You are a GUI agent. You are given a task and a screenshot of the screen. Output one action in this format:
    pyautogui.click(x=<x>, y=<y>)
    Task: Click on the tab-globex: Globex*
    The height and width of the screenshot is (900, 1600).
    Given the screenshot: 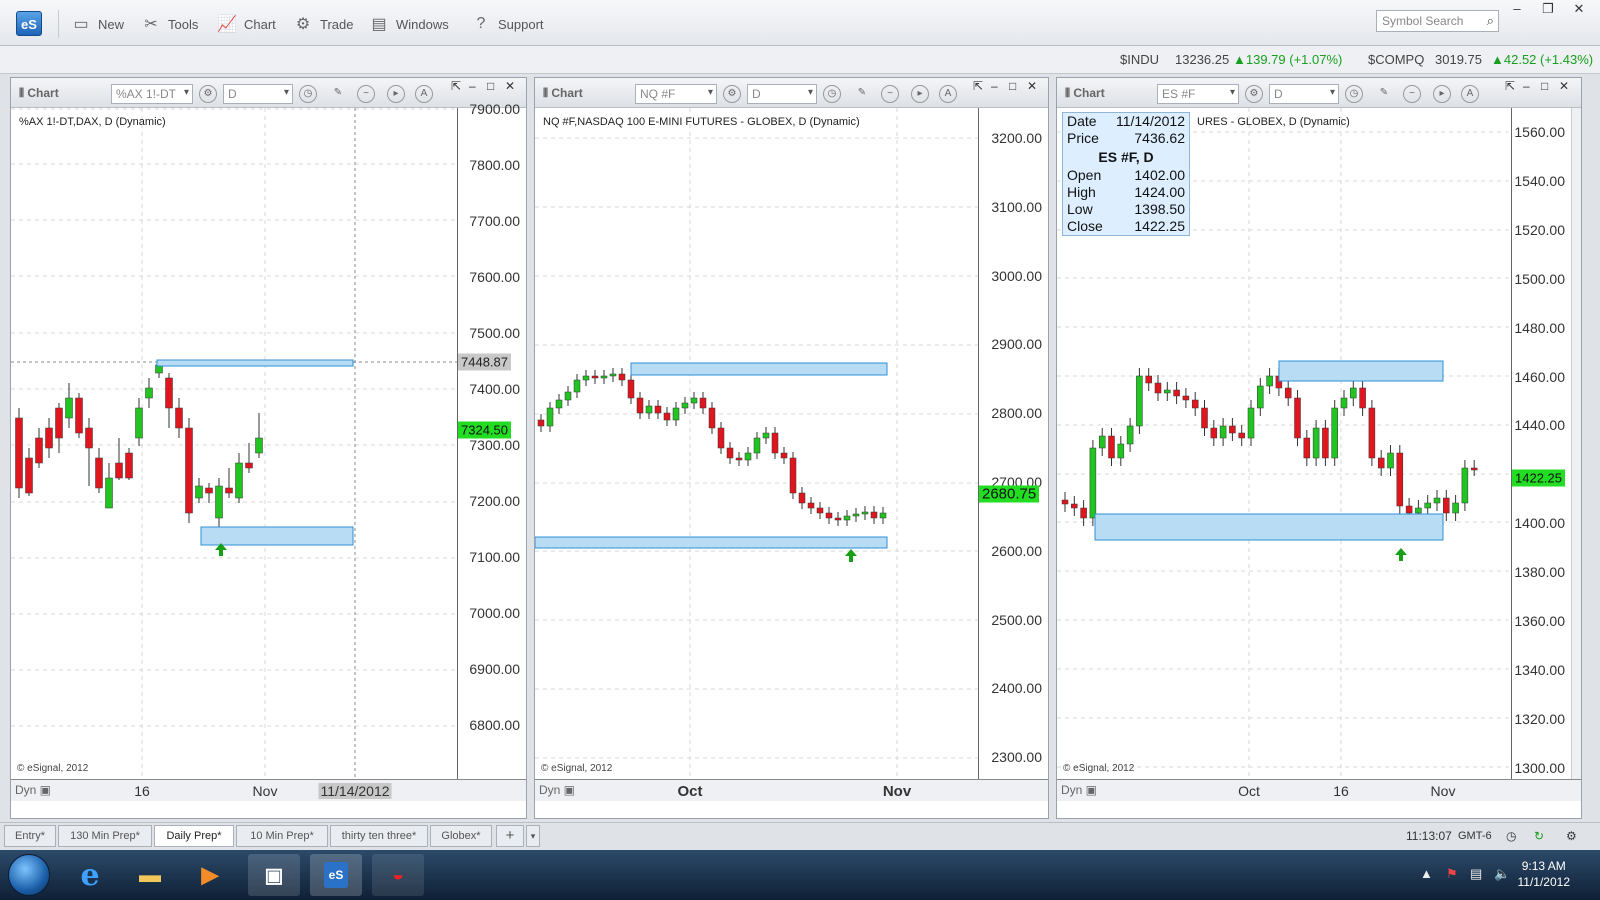 What is the action you would take?
    pyautogui.click(x=461, y=836)
    